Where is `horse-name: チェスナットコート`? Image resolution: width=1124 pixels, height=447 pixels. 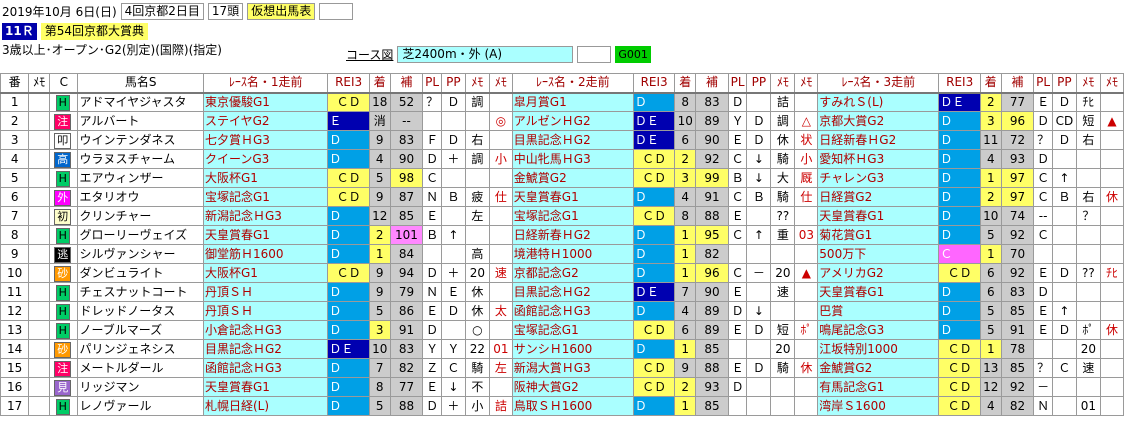 horse-name: チェスナットコート is located at coordinates (140, 292).